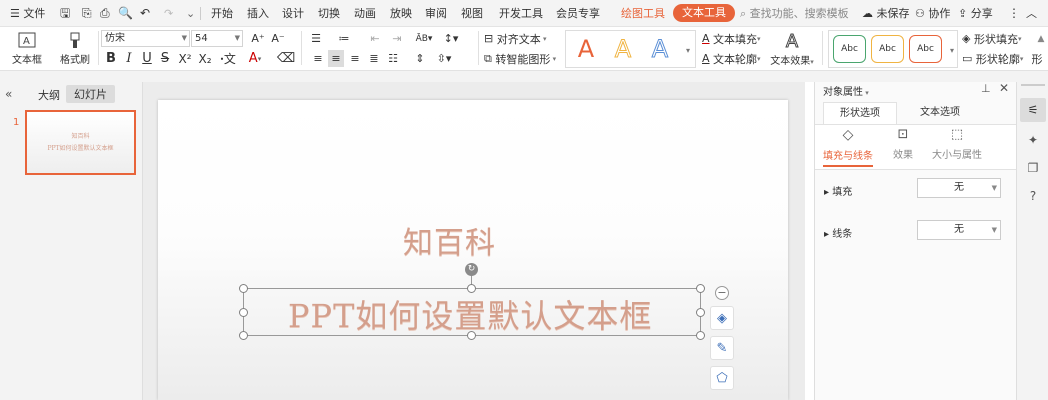  What do you see at coordinates (903, 147) in the screenshot?
I see `subtab-effect: ⊡ 效果` at bounding box center [903, 147].